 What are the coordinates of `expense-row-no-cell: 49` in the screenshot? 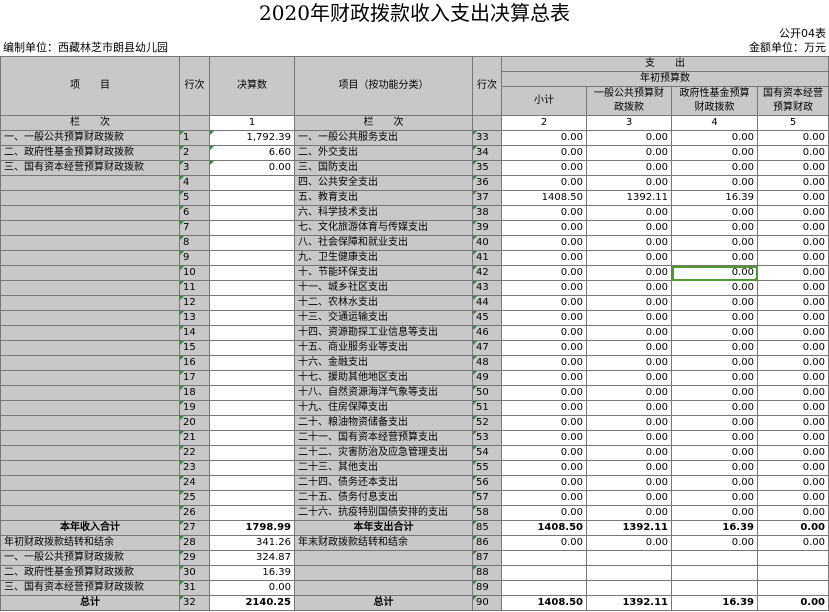 It's located at (487, 378).